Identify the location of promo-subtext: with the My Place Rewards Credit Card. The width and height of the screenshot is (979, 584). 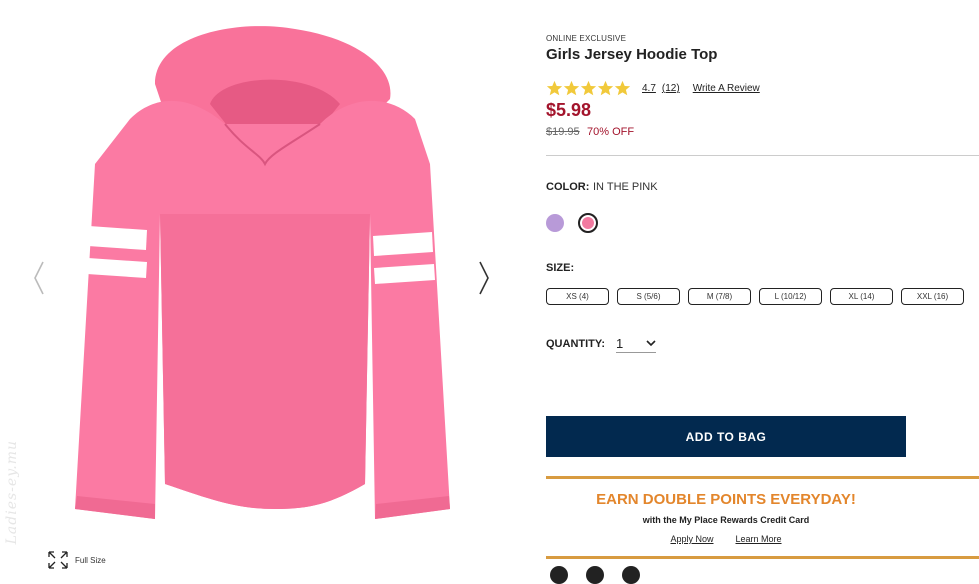
(726, 520).